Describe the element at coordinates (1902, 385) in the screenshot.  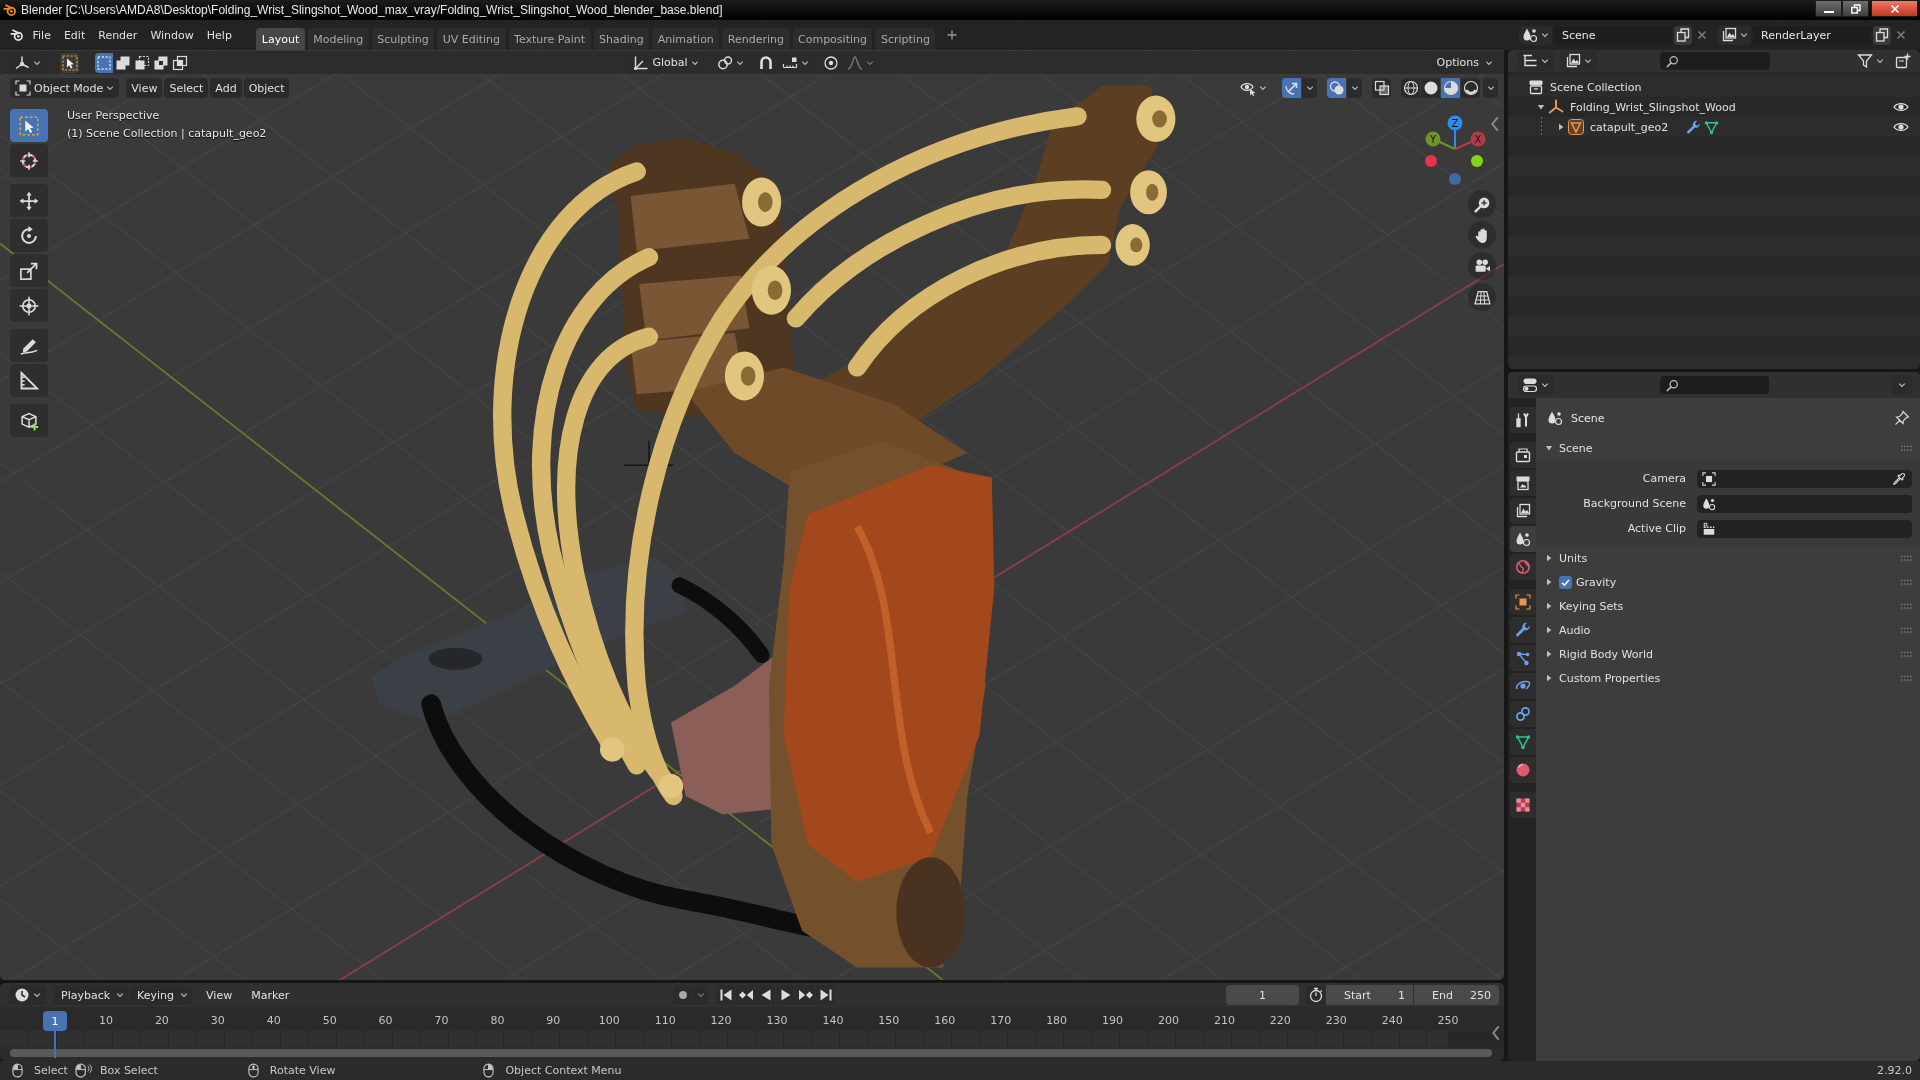
I see `panel-menu-button` at that location.